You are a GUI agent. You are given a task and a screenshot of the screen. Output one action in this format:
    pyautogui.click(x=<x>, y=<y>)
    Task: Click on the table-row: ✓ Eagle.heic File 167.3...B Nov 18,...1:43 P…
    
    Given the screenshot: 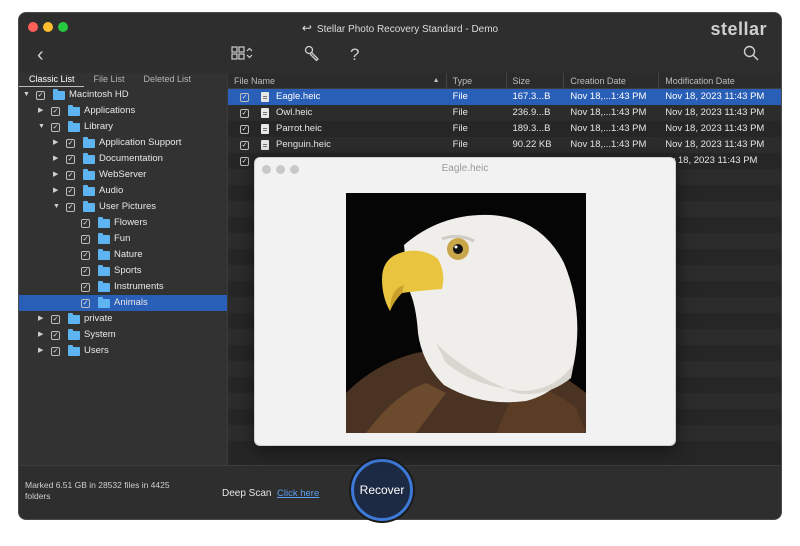 What is the action you would take?
    pyautogui.click(x=504, y=97)
    